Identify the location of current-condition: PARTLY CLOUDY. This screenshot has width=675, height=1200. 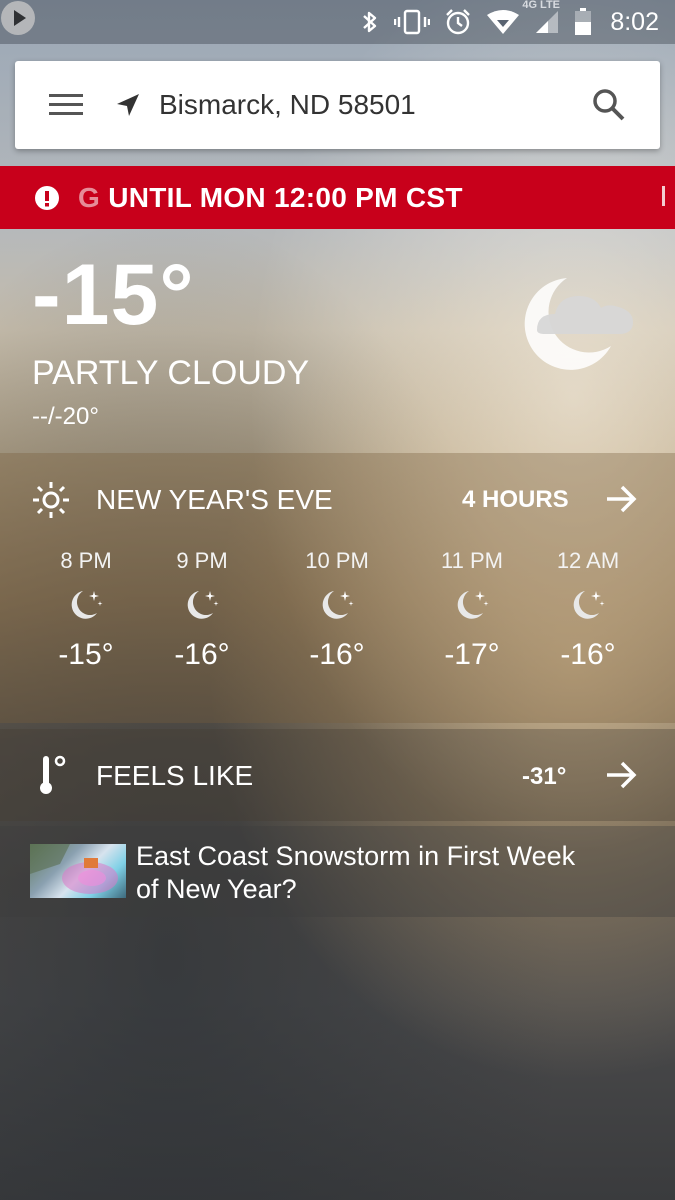
(171, 373).